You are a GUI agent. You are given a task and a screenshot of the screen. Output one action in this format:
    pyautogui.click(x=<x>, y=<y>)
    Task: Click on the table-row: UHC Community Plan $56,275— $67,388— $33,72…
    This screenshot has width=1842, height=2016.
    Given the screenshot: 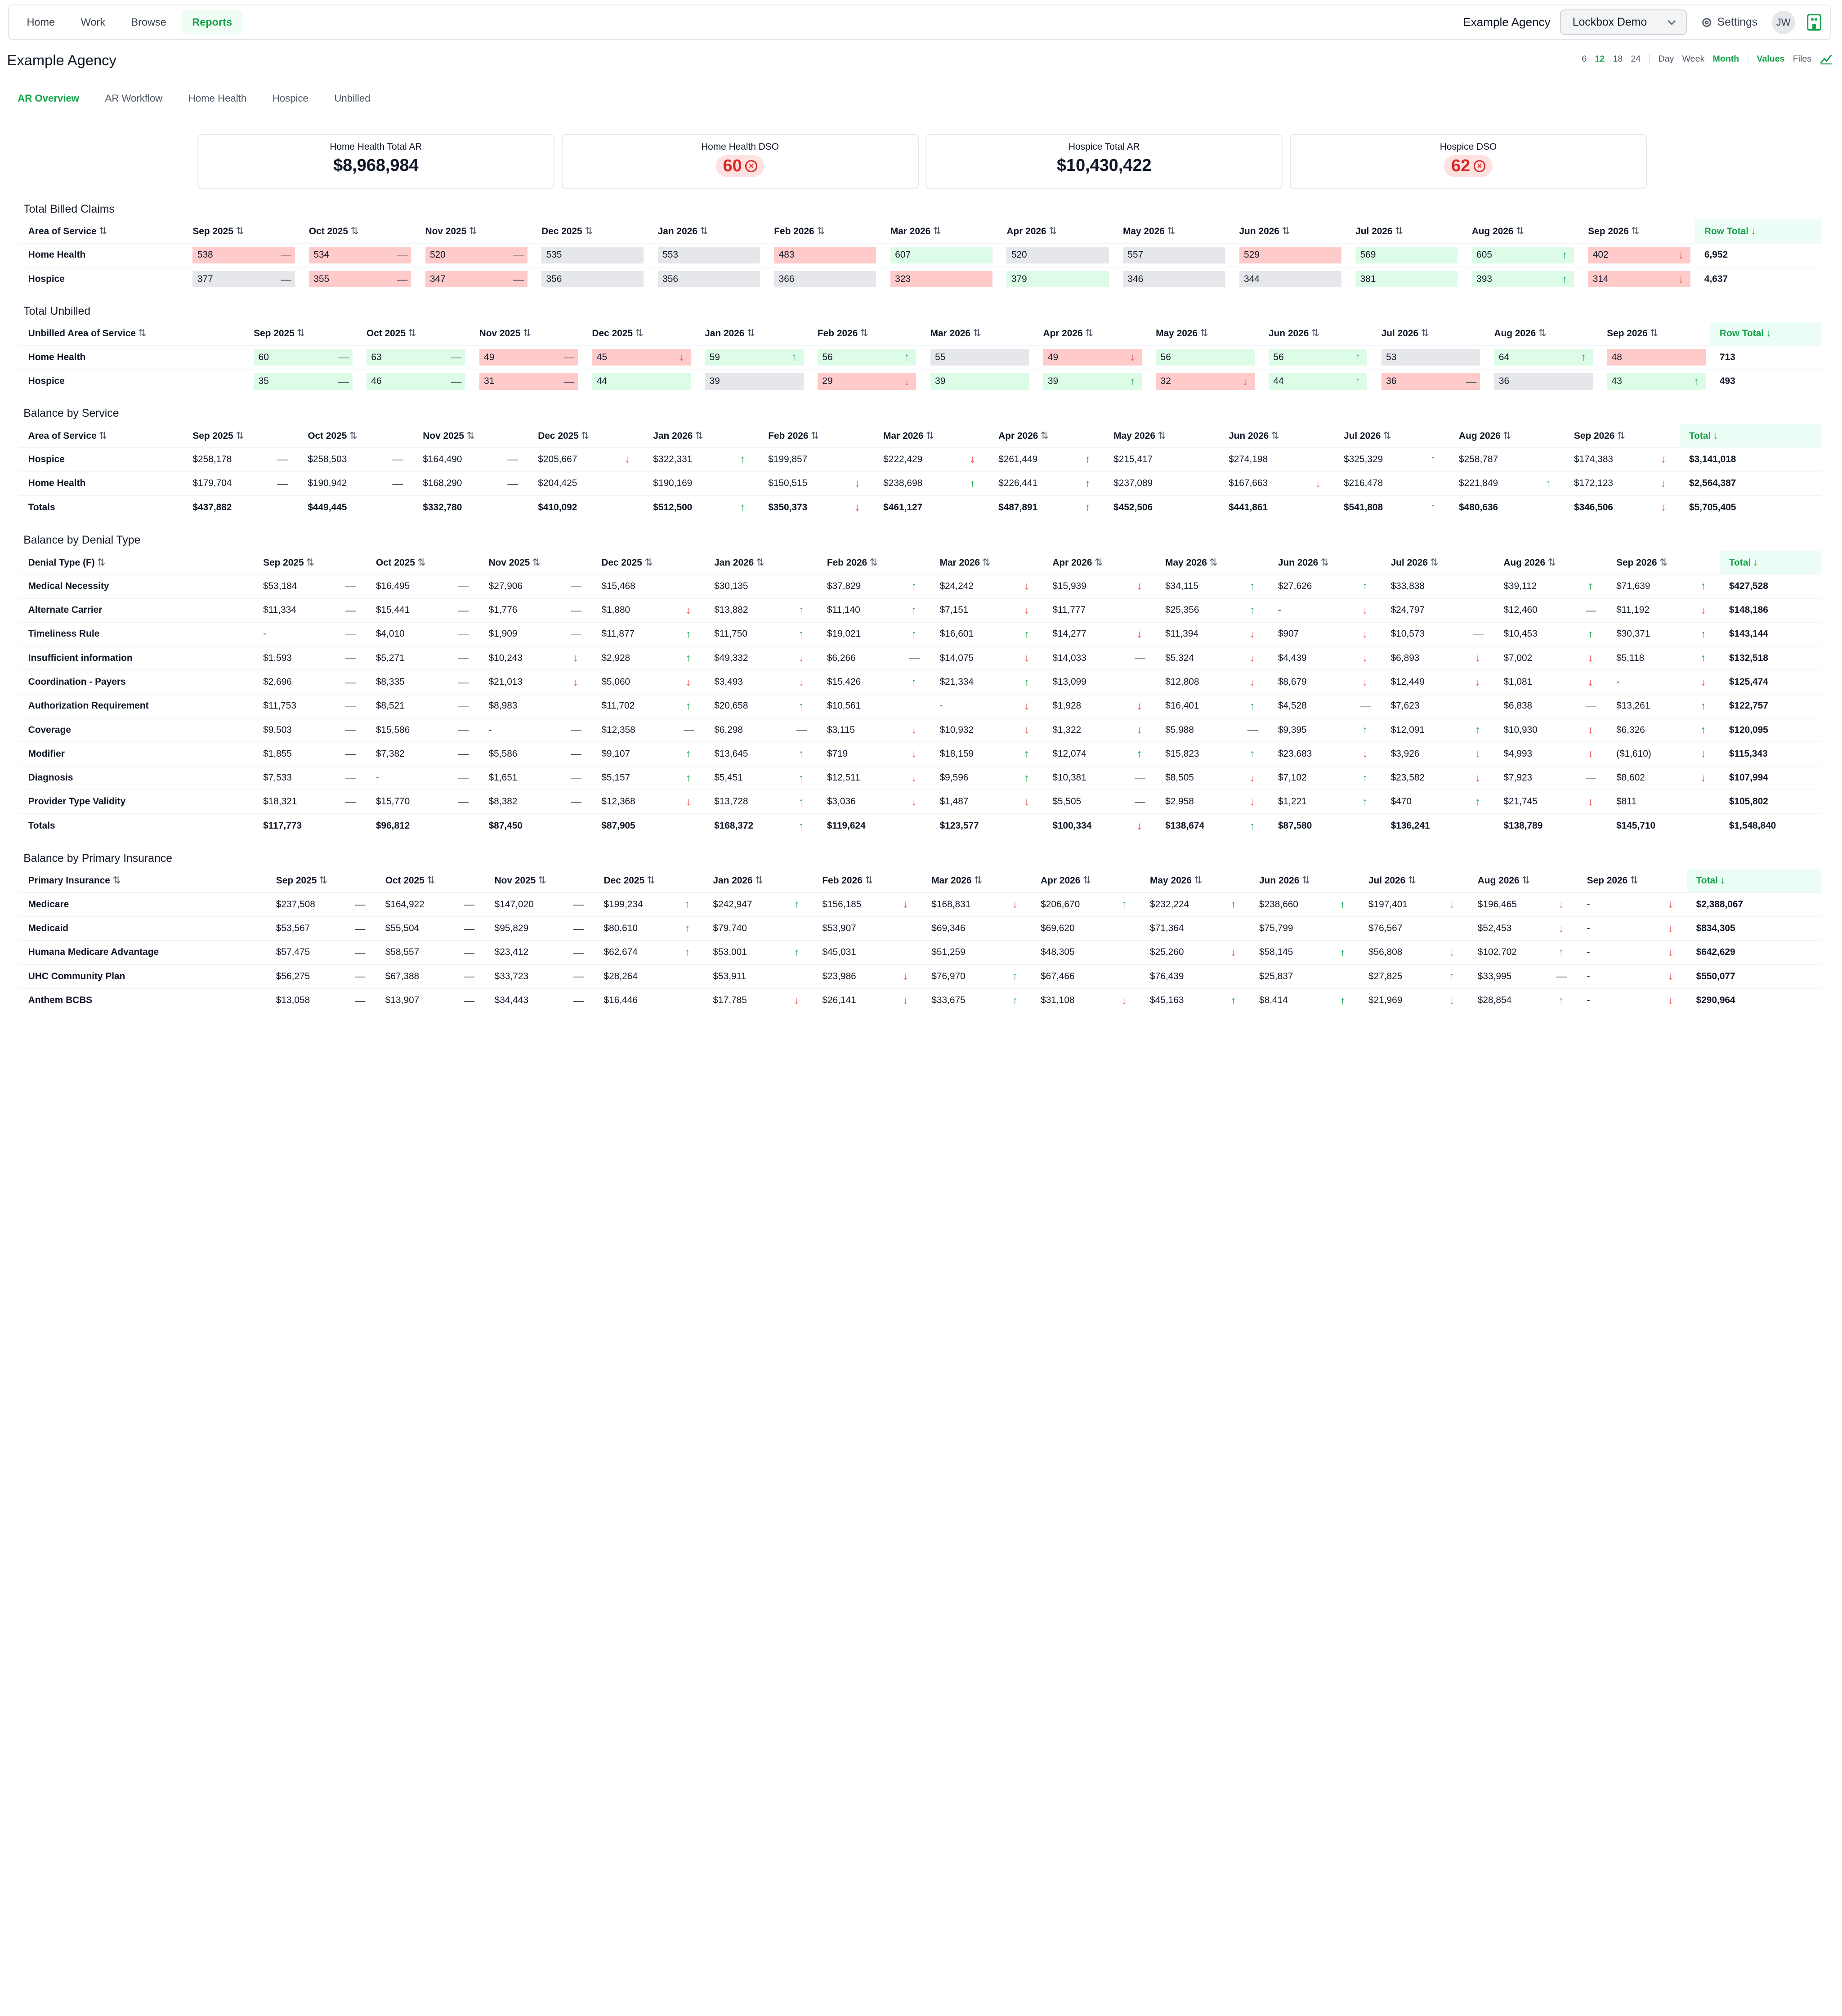 What is the action you would take?
    pyautogui.click(x=919, y=976)
    